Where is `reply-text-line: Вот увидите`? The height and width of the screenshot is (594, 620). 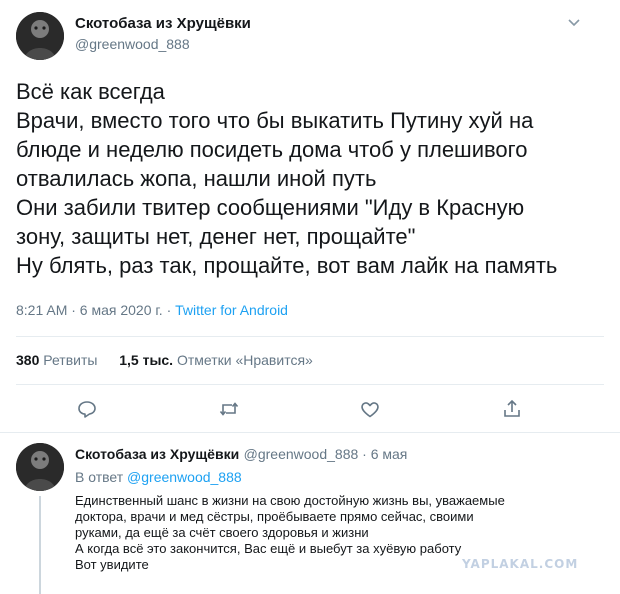 reply-text-line: Вот увидите is located at coordinates (112, 564).